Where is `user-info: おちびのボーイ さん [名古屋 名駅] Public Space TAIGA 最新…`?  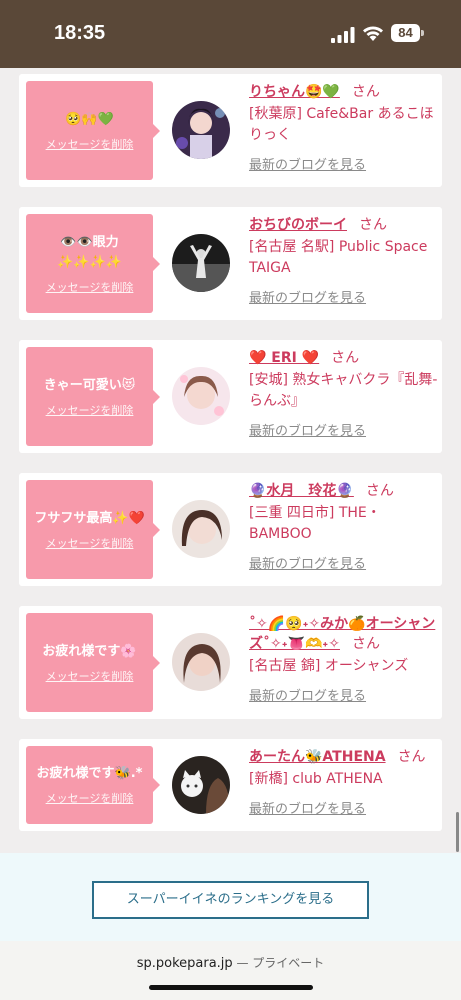 user-info: おちびのボーイ さん [名古屋 名駅] Public Space TAIGA 最新… is located at coordinates (344, 260).